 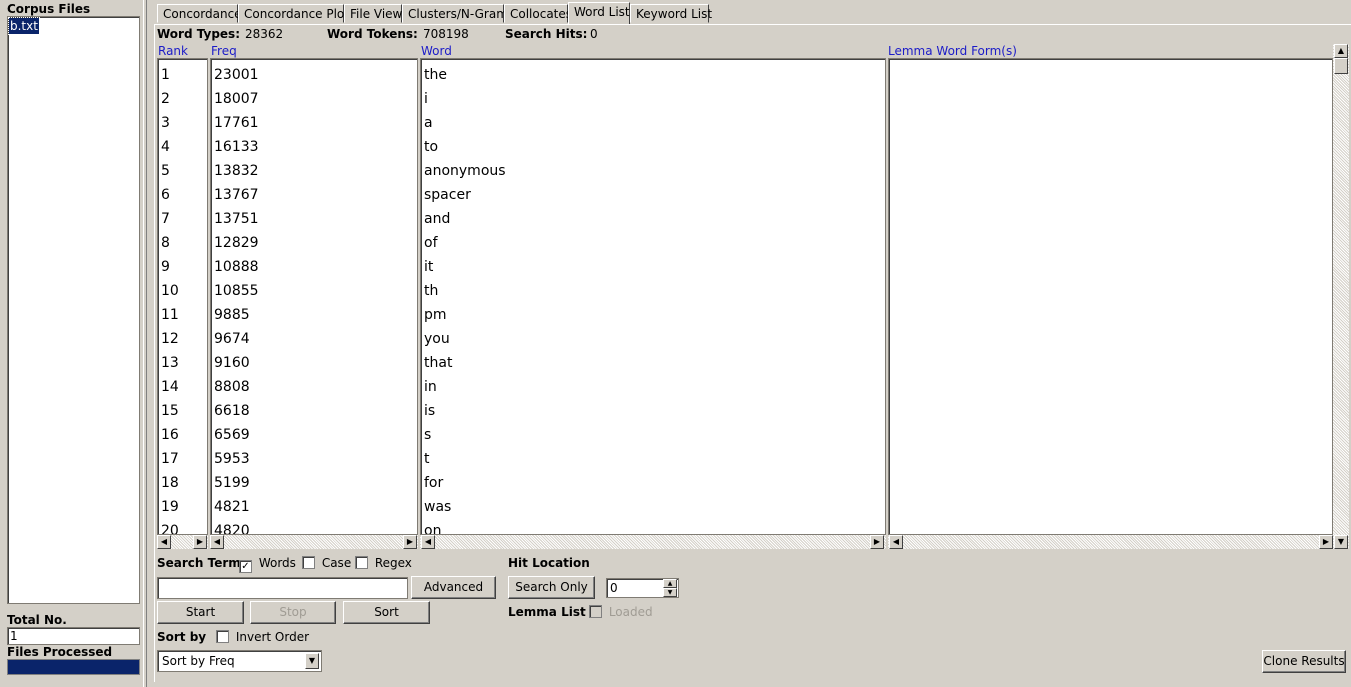 I want to click on sort-button: Sort, so click(x=386, y=612).